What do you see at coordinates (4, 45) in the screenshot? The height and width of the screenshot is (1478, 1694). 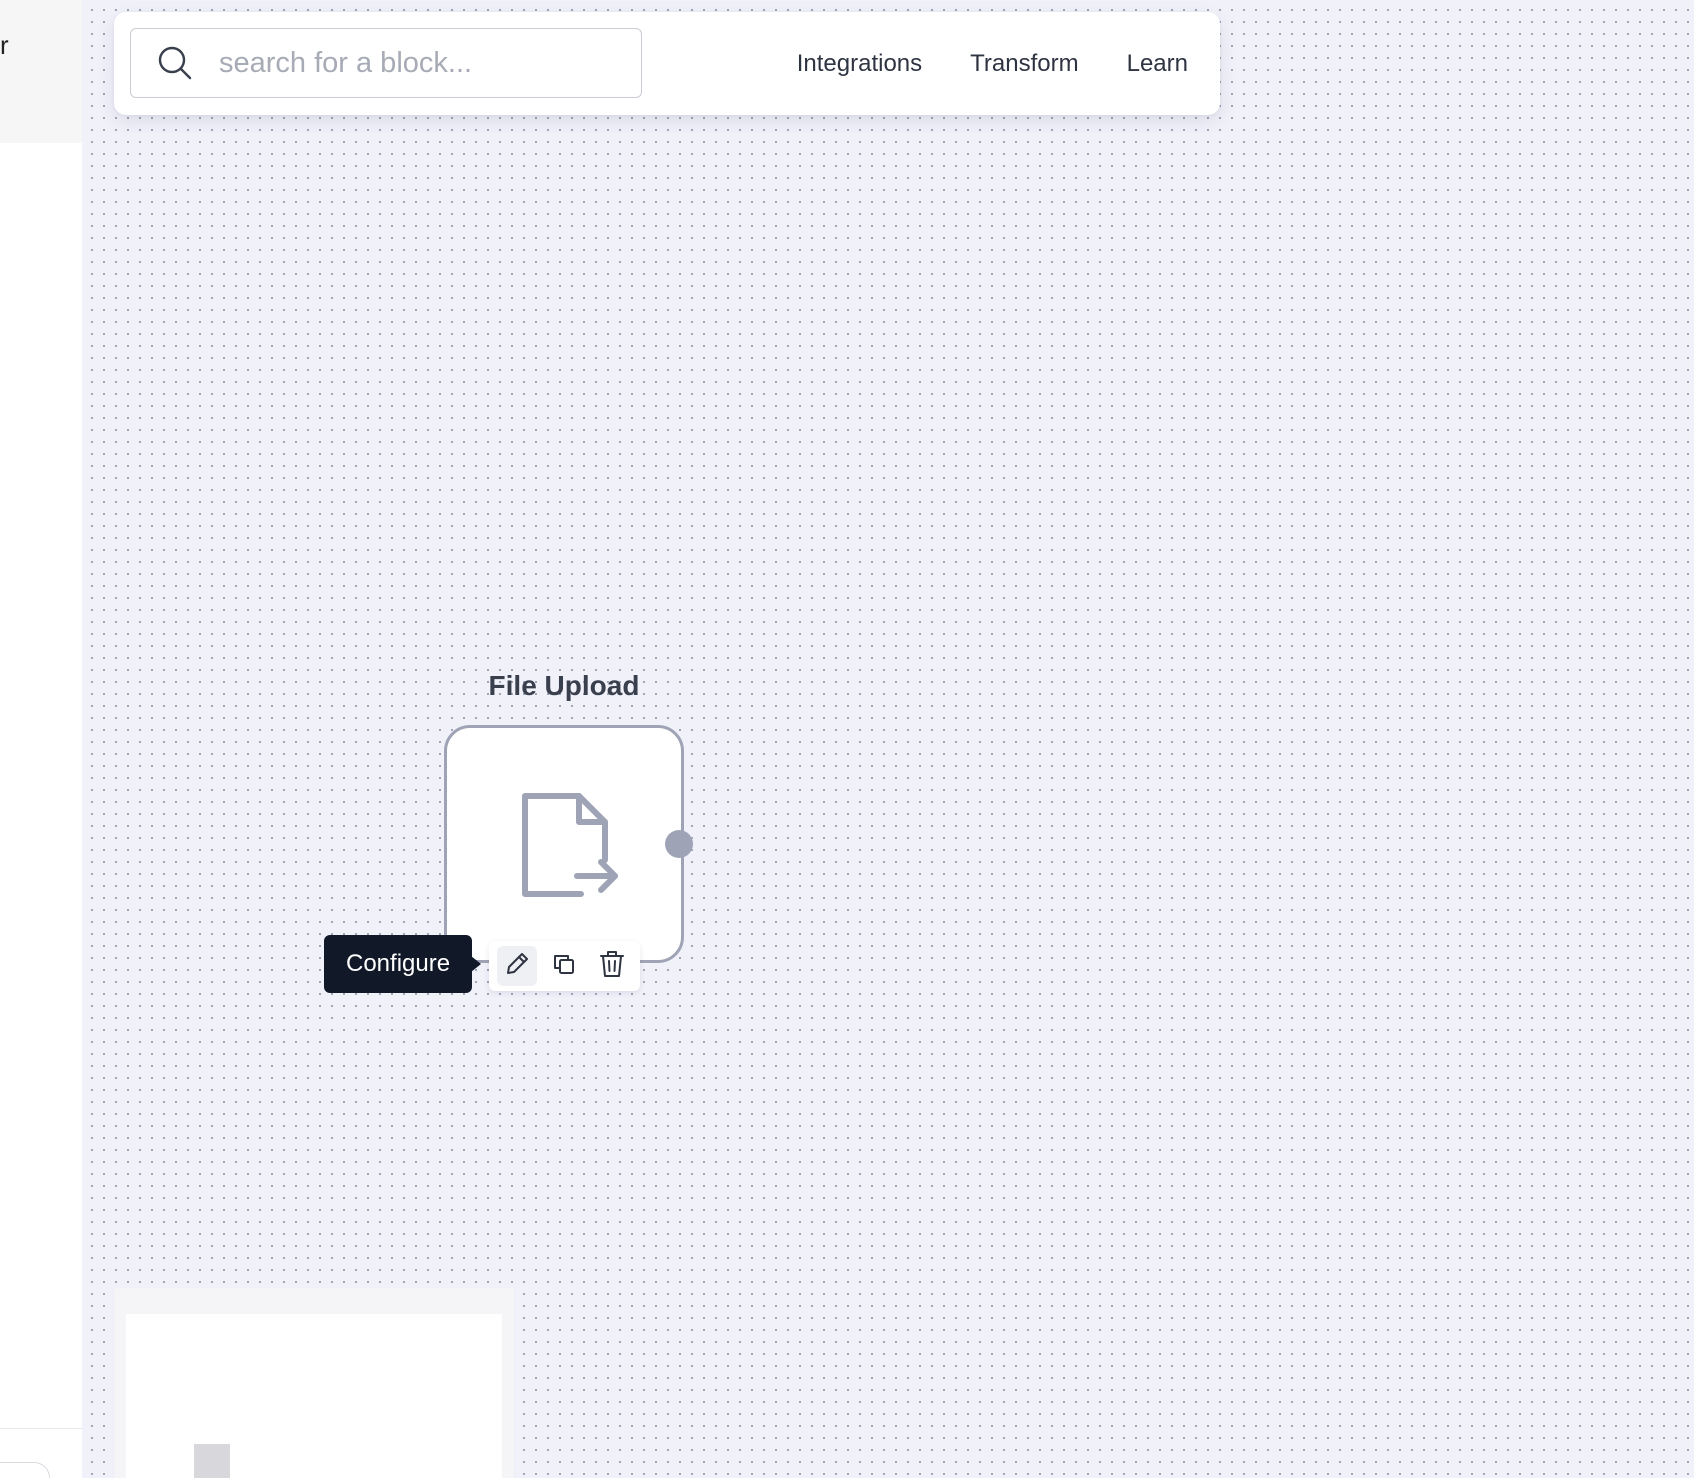 I see `sidebar-header-text: r` at bounding box center [4, 45].